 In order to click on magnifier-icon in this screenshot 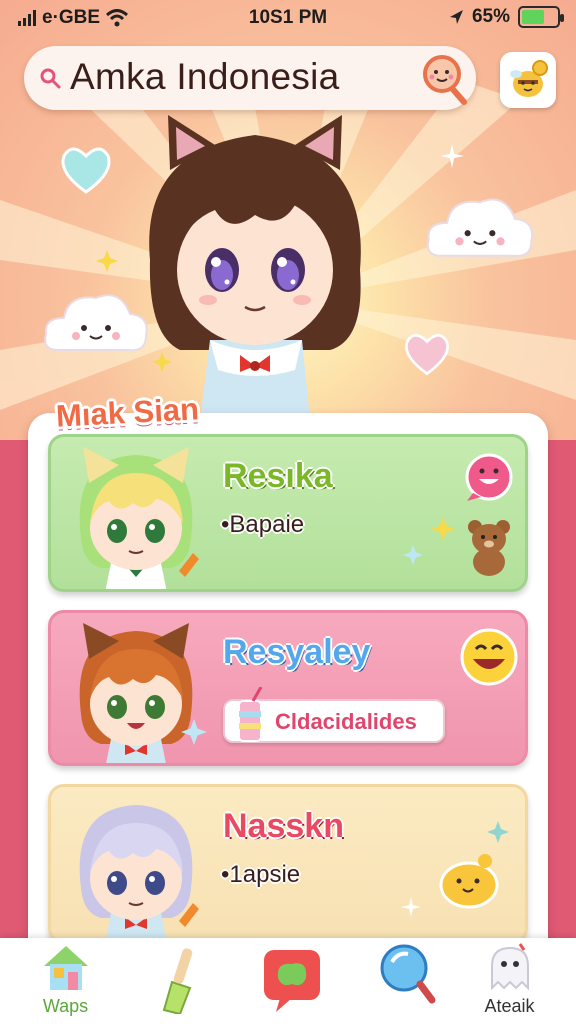, I will do `click(408, 974)`.